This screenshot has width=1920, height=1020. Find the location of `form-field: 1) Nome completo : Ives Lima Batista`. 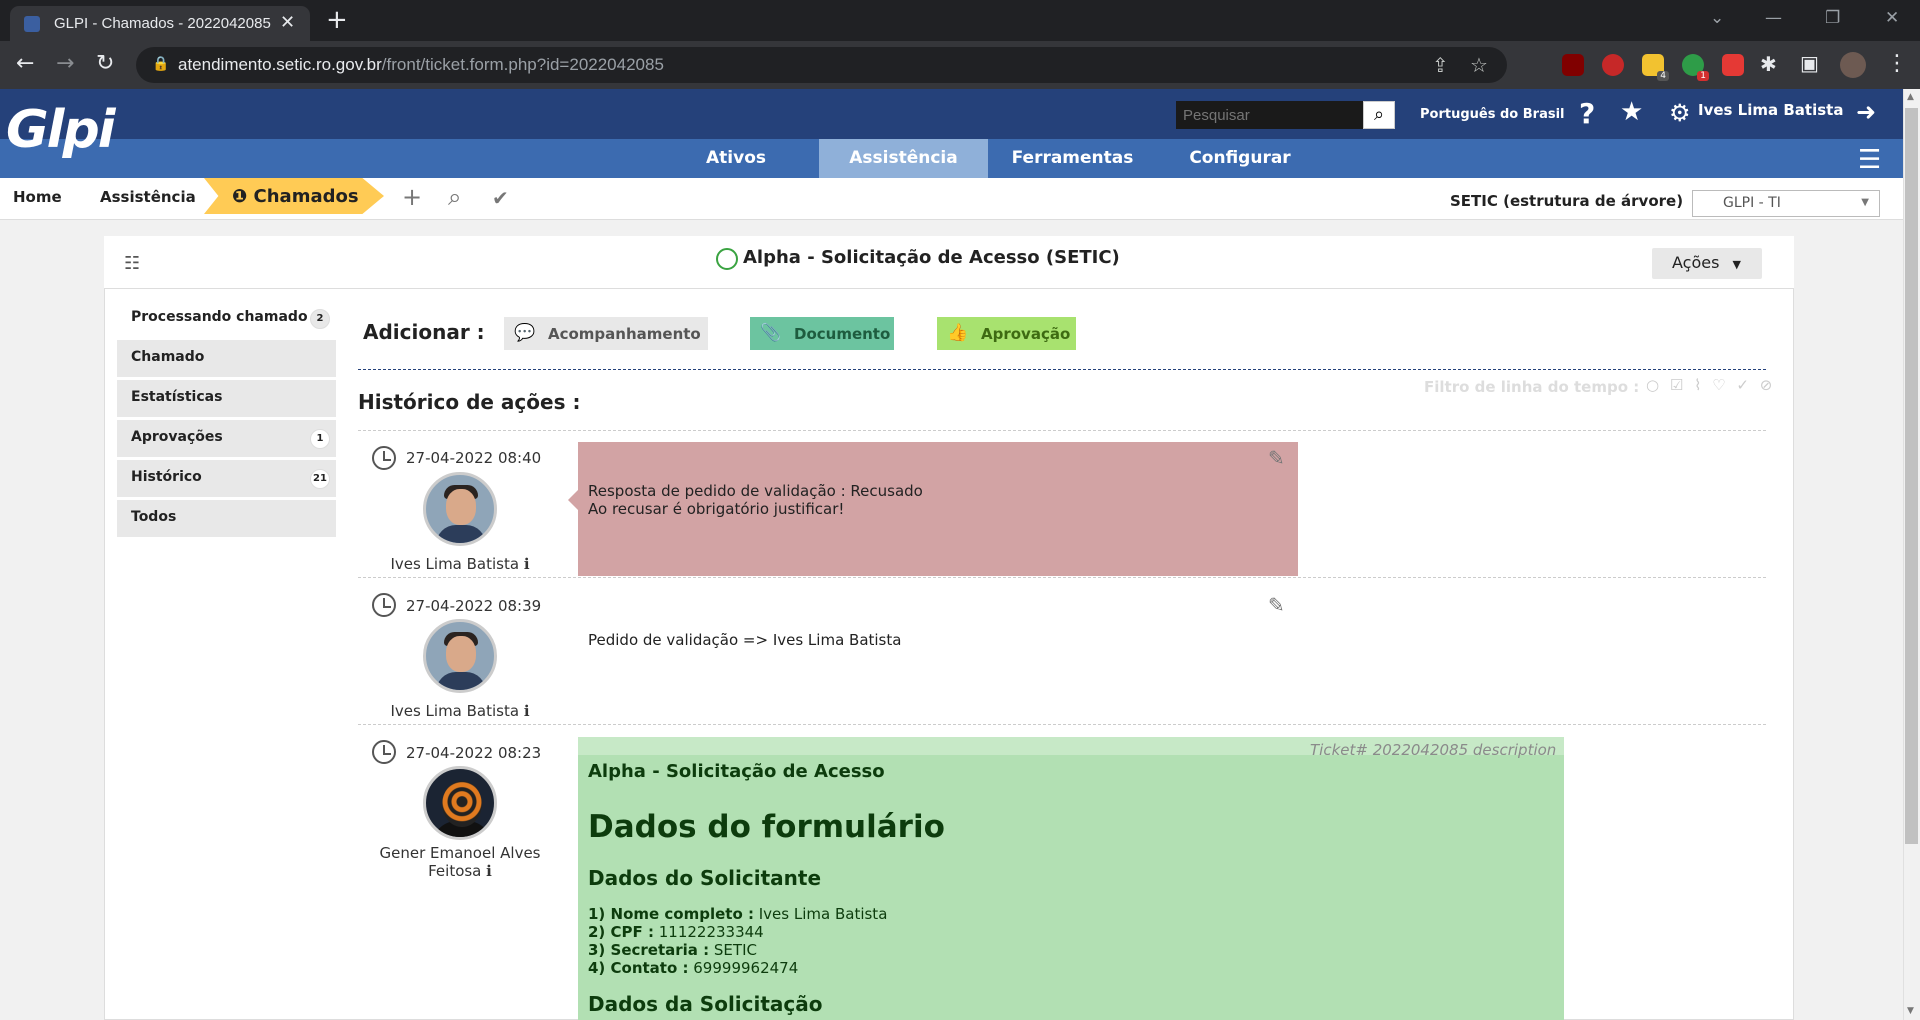

form-field: 1) Nome completo : Ives Lima Batista is located at coordinates (738, 914).